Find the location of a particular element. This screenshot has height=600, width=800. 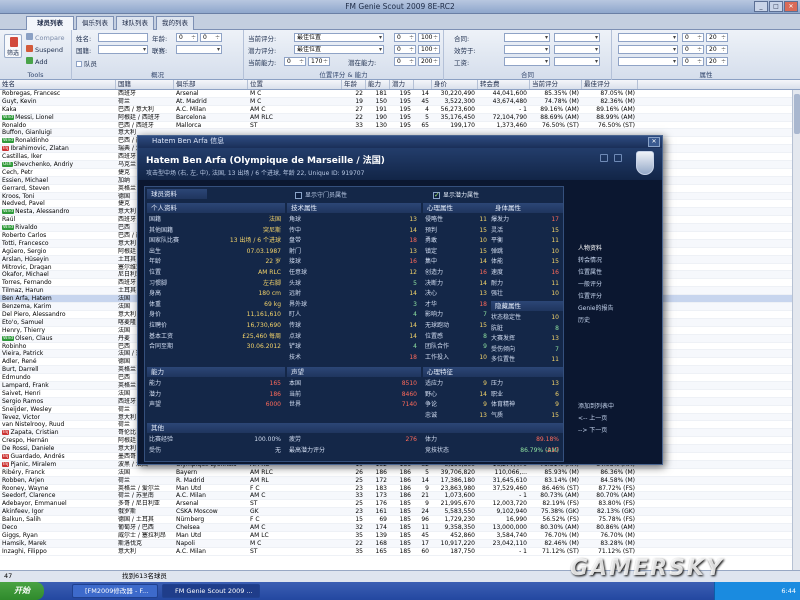

col-position: 位置 is located at coordinates (295, 84).